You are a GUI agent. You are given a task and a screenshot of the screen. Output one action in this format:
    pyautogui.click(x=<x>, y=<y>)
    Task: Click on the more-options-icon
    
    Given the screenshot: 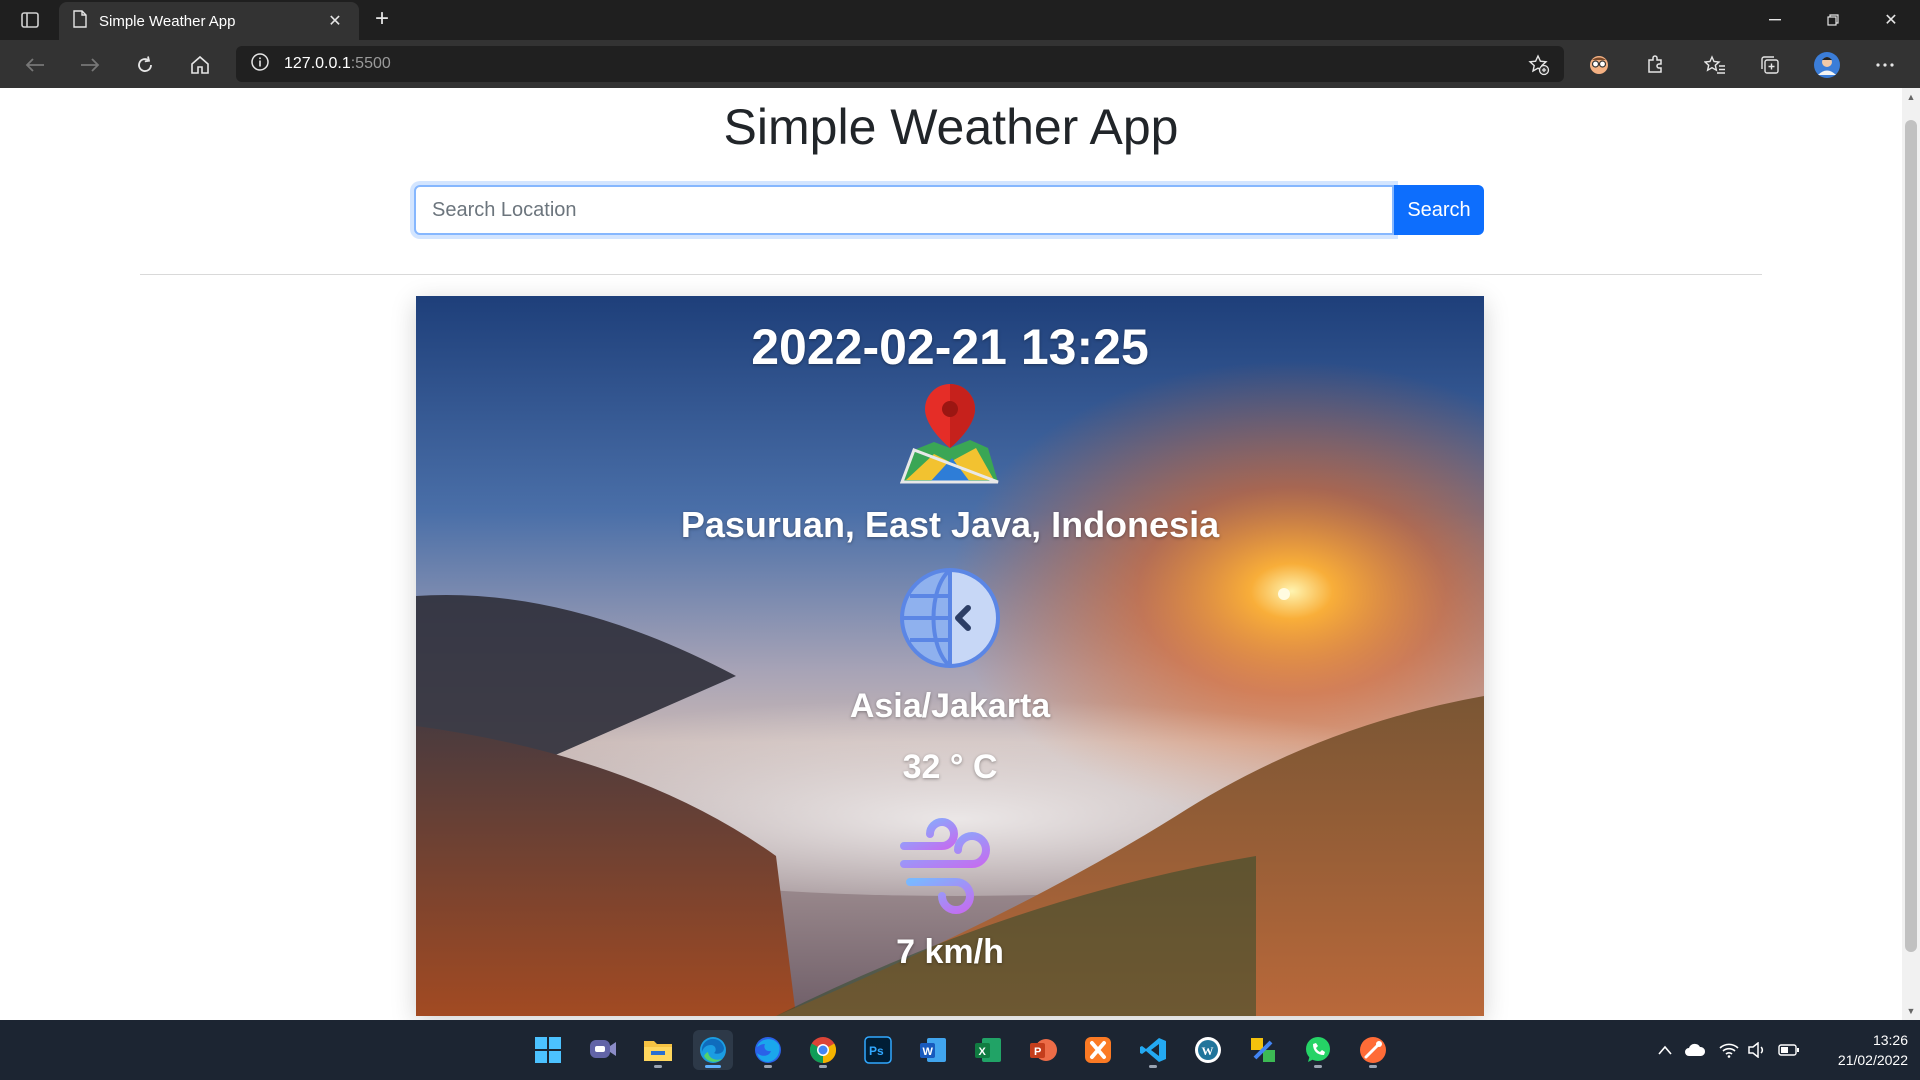 What is the action you would take?
    pyautogui.click(x=1885, y=65)
    